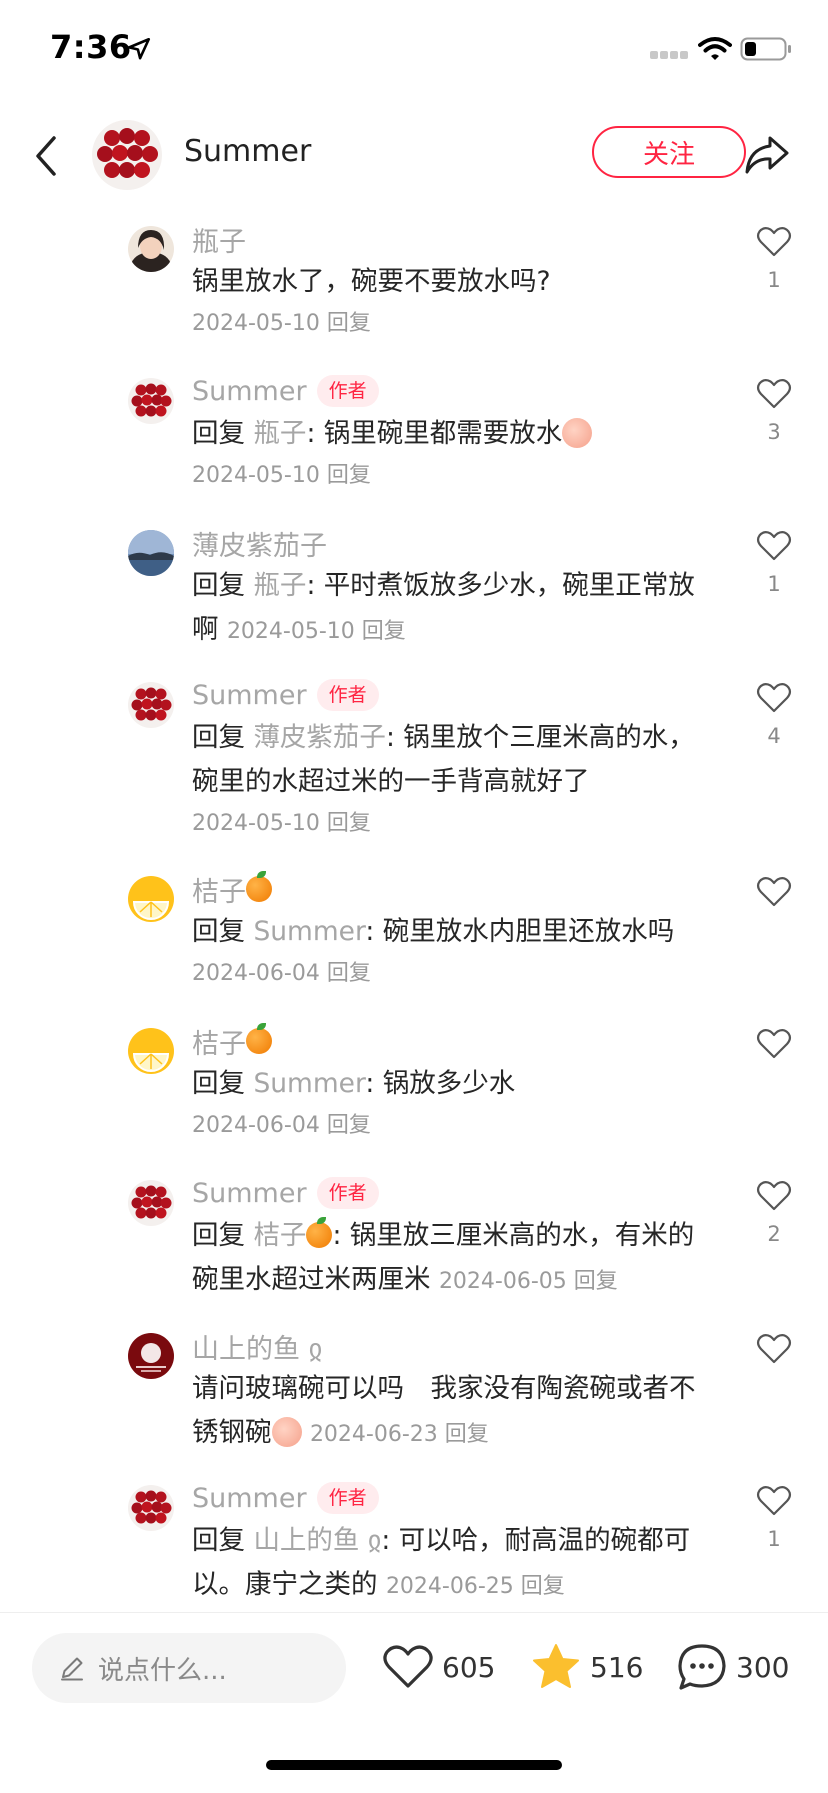 This screenshot has width=828, height=1793. Describe the element at coordinates (219, 239) in the screenshot. I see `commenter-name: 瓶子` at that location.